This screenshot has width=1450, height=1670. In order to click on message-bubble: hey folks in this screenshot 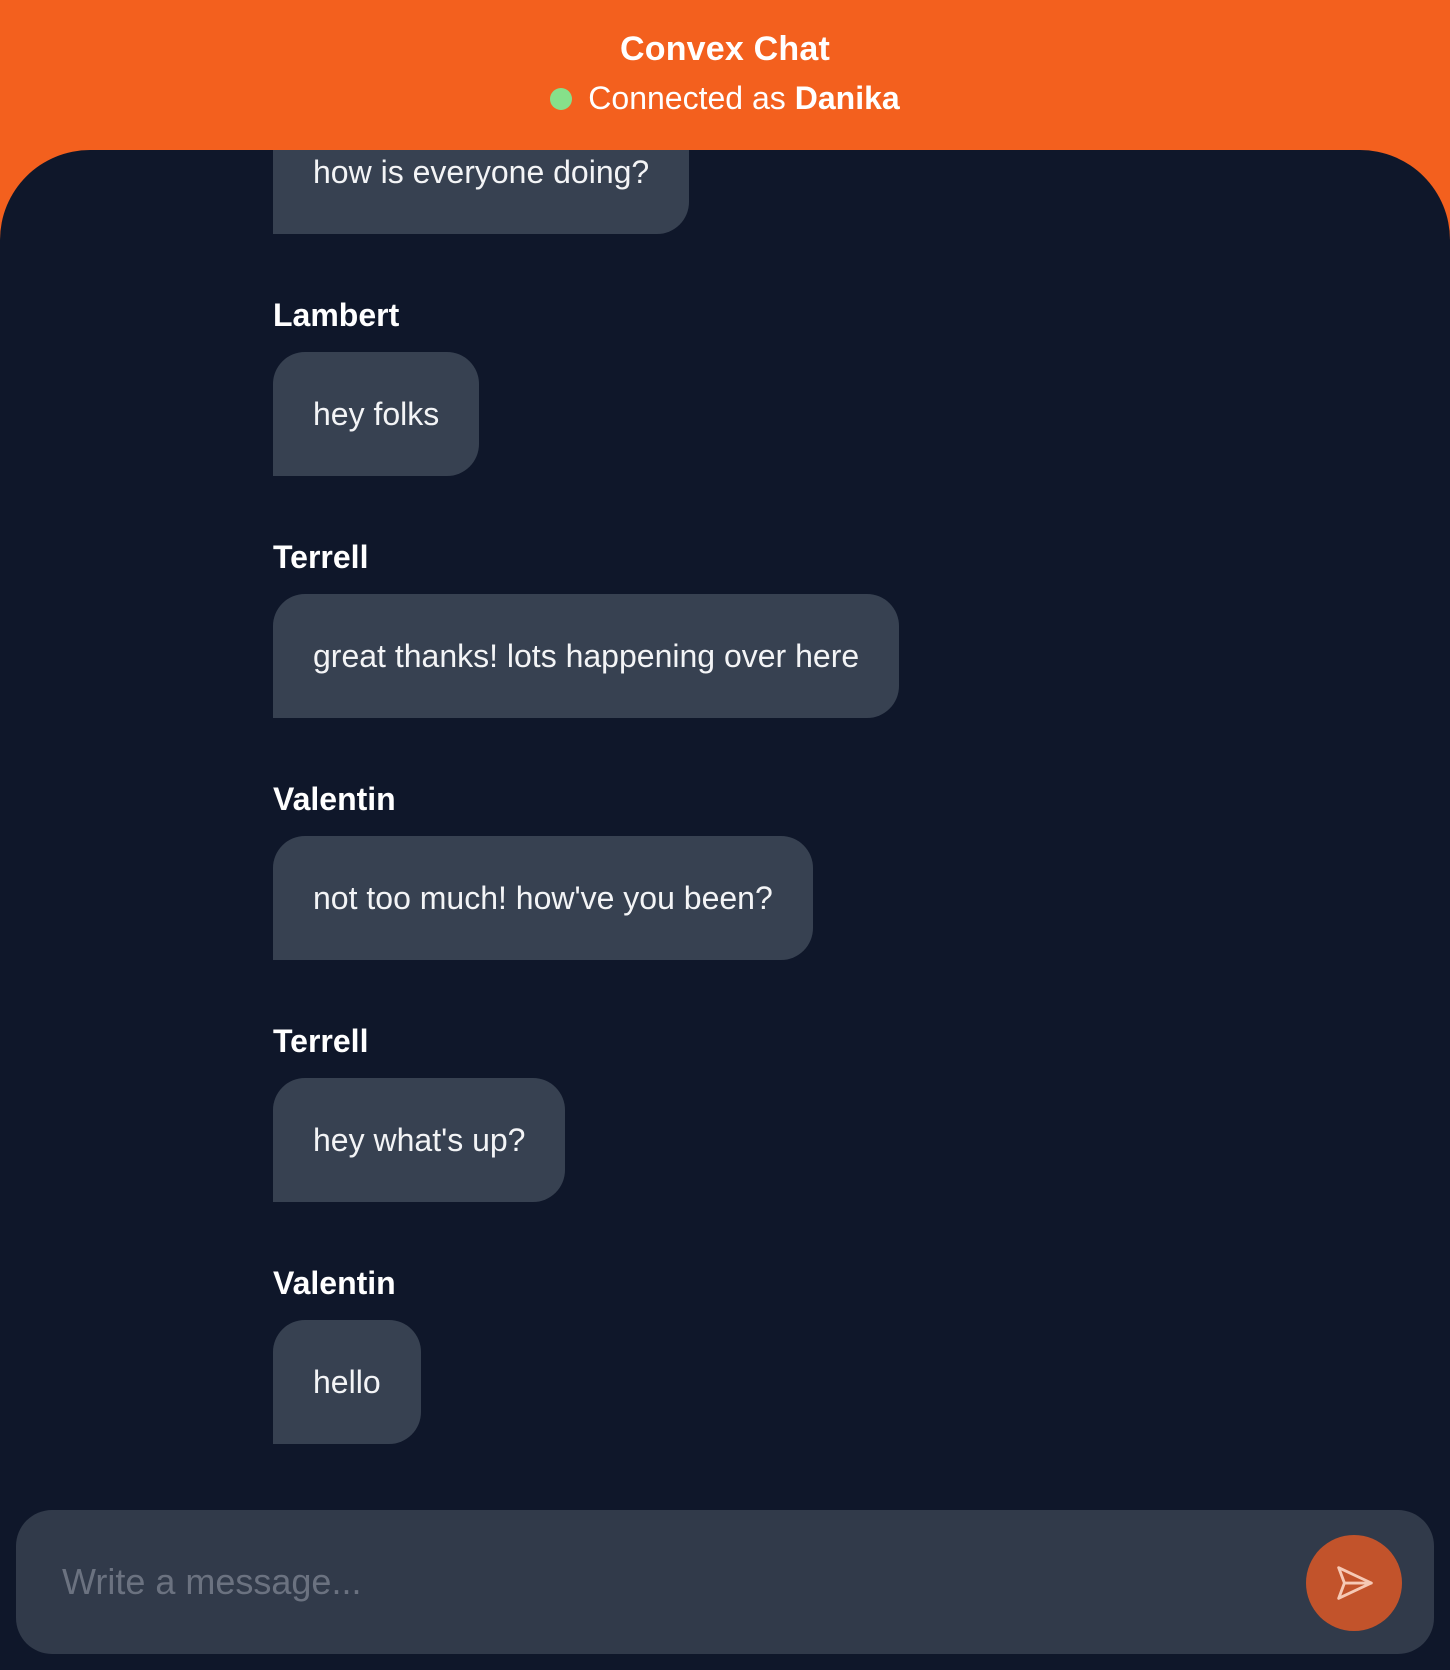, I will do `click(376, 414)`.